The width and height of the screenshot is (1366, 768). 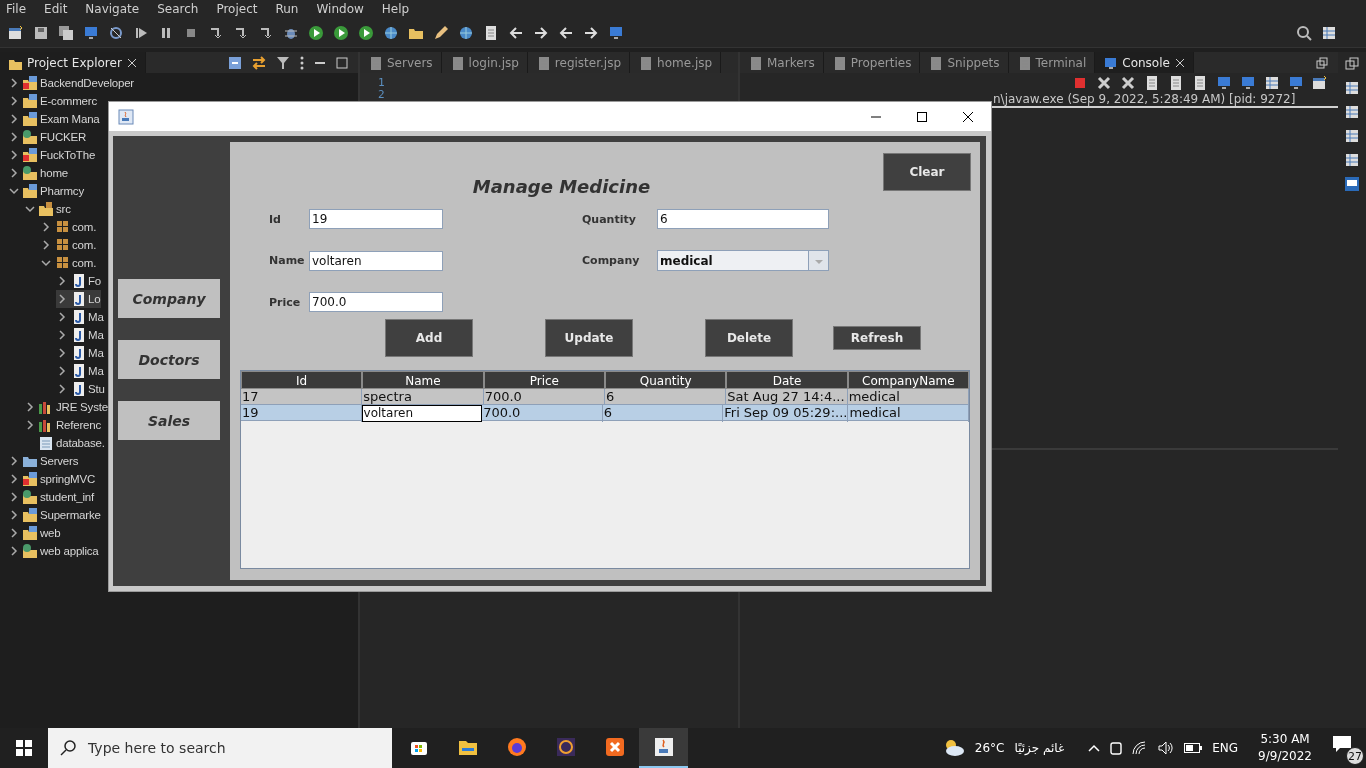 I want to click on search-icon, so click(x=1304, y=32).